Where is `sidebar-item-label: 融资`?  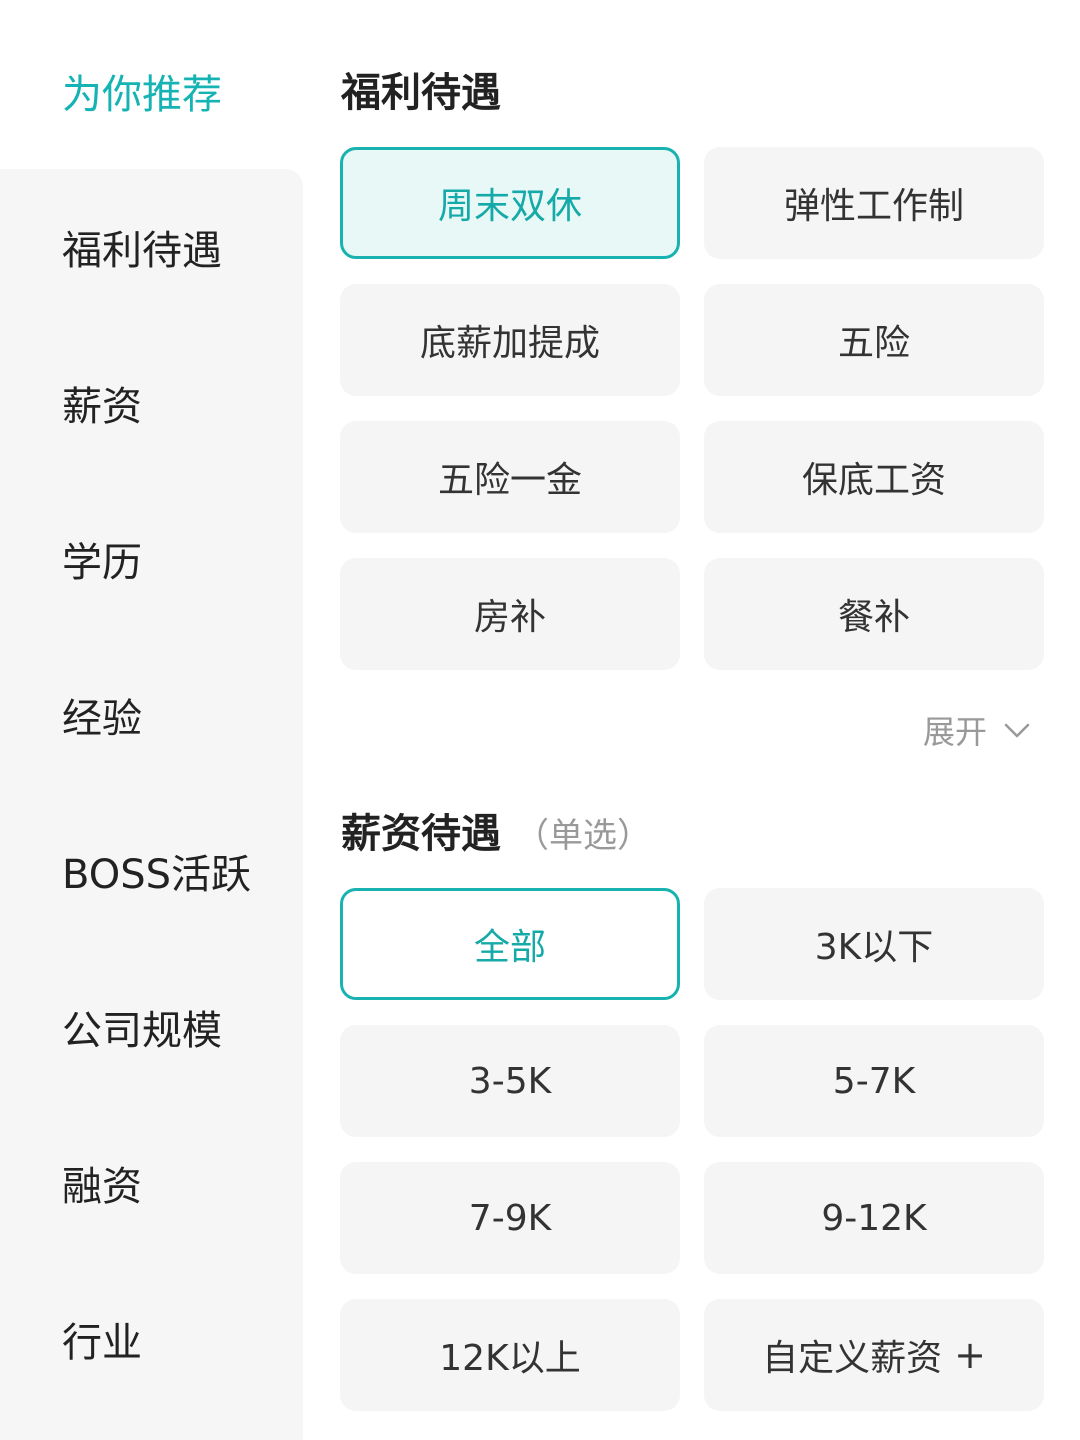 sidebar-item-label: 融资 is located at coordinates (102, 1187).